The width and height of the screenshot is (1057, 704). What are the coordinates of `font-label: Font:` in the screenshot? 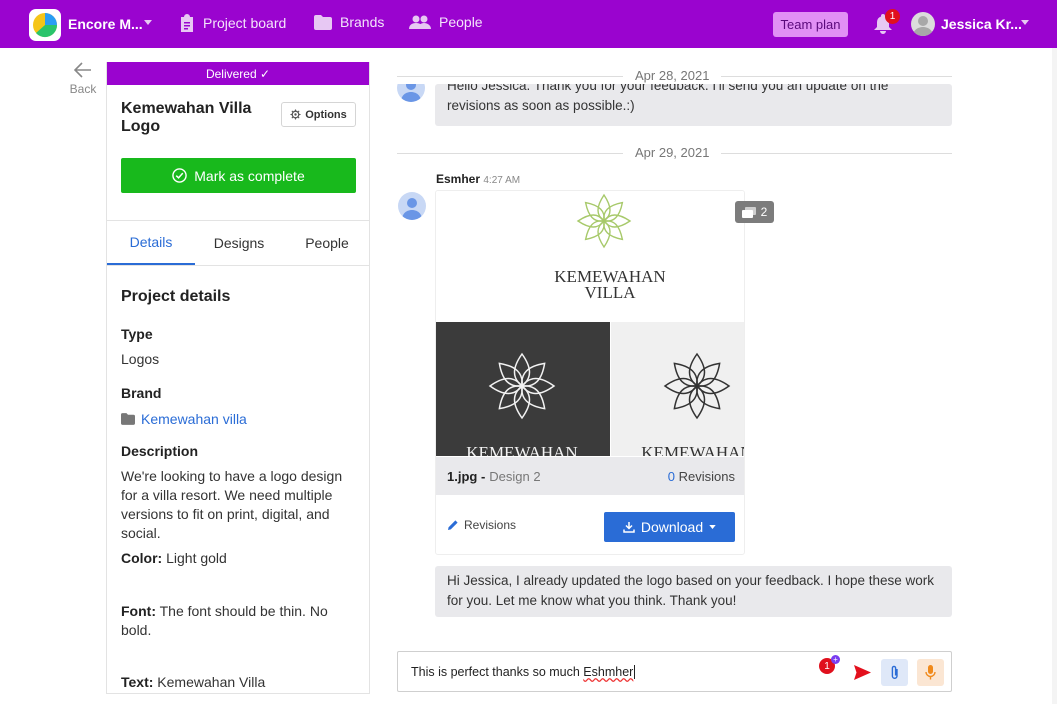 It's located at (138, 611).